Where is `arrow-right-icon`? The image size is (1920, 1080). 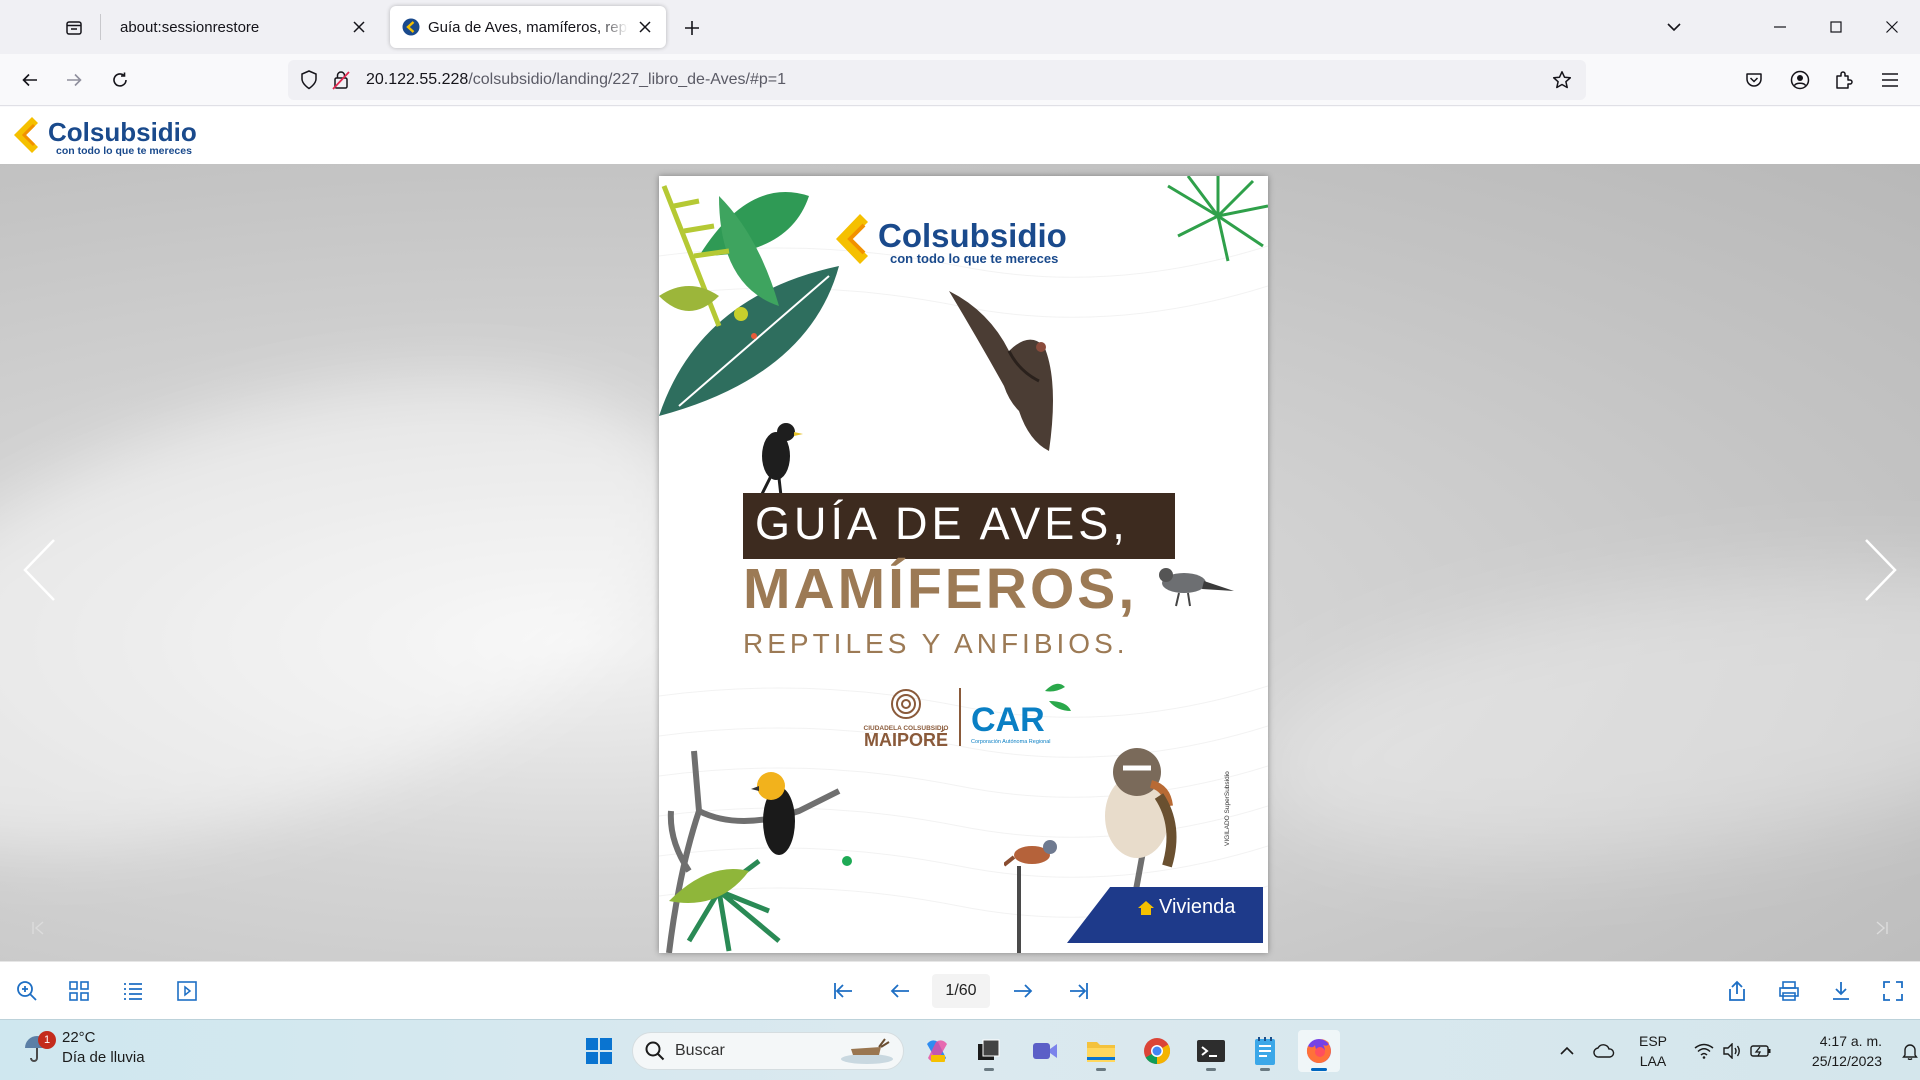
arrow-right-icon is located at coordinates (1023, 991).